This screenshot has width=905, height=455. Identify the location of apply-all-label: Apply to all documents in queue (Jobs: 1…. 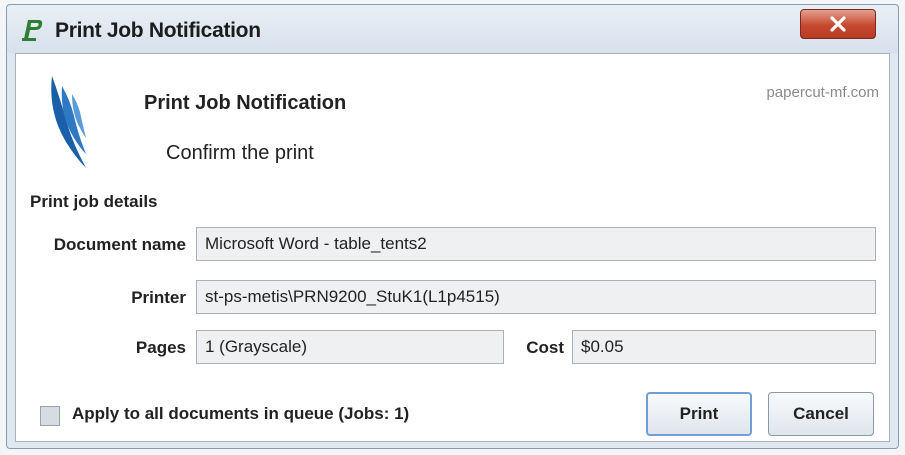
(240, 414).